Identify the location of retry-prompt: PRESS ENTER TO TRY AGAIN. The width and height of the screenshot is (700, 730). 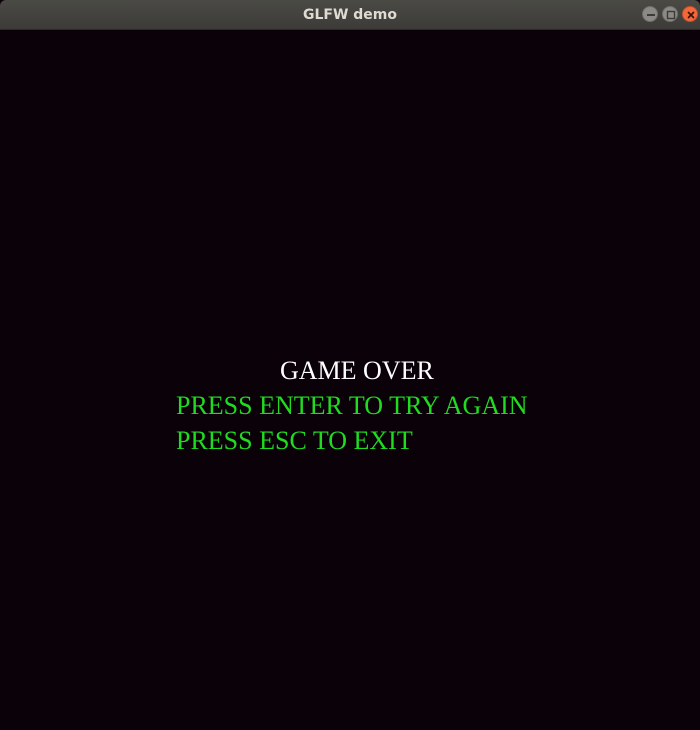
(352, 405).